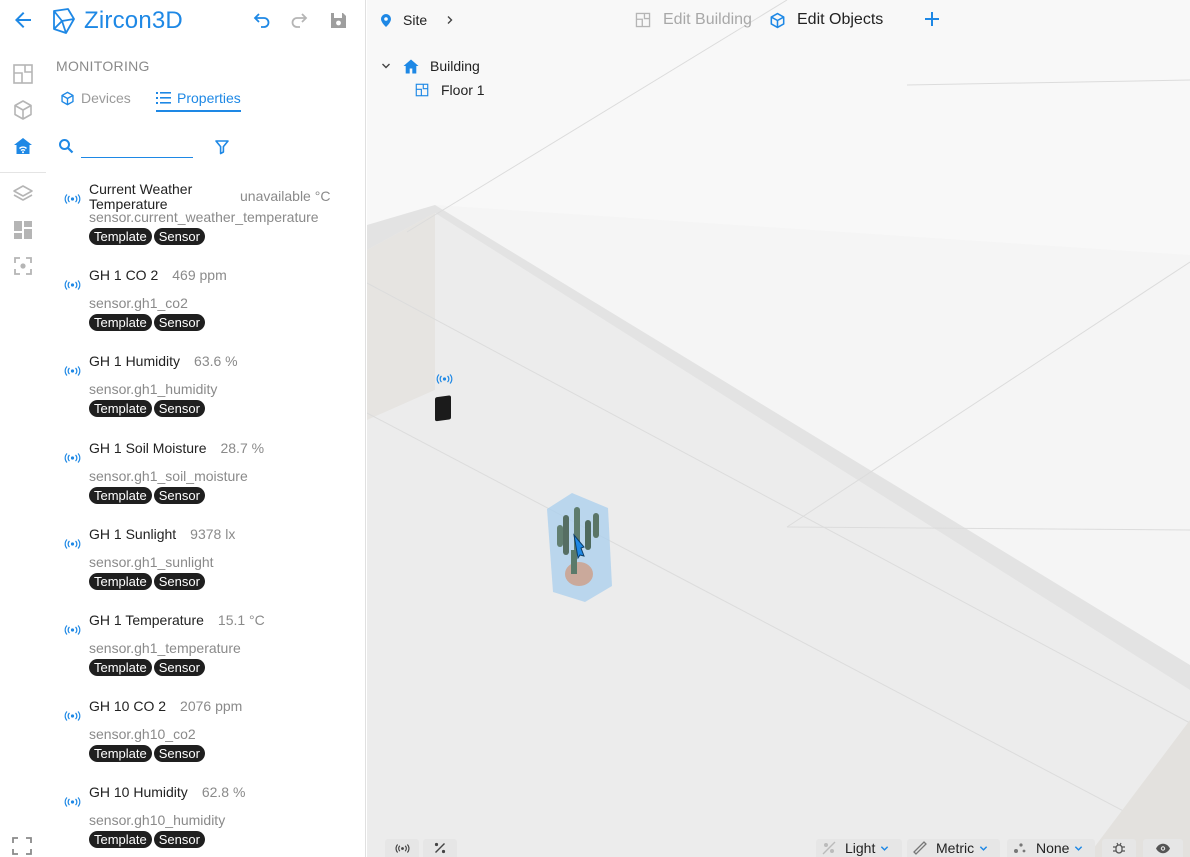 The height and width of the screenshot is (857, 1190). I want to click on edit-objects-button: Edit Objects, so click(826, 20).